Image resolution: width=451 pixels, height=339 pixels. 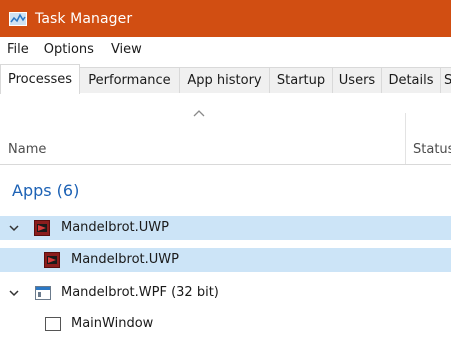 I want to click on apps-group-header: Apps (6), so click(x=46, y=190).